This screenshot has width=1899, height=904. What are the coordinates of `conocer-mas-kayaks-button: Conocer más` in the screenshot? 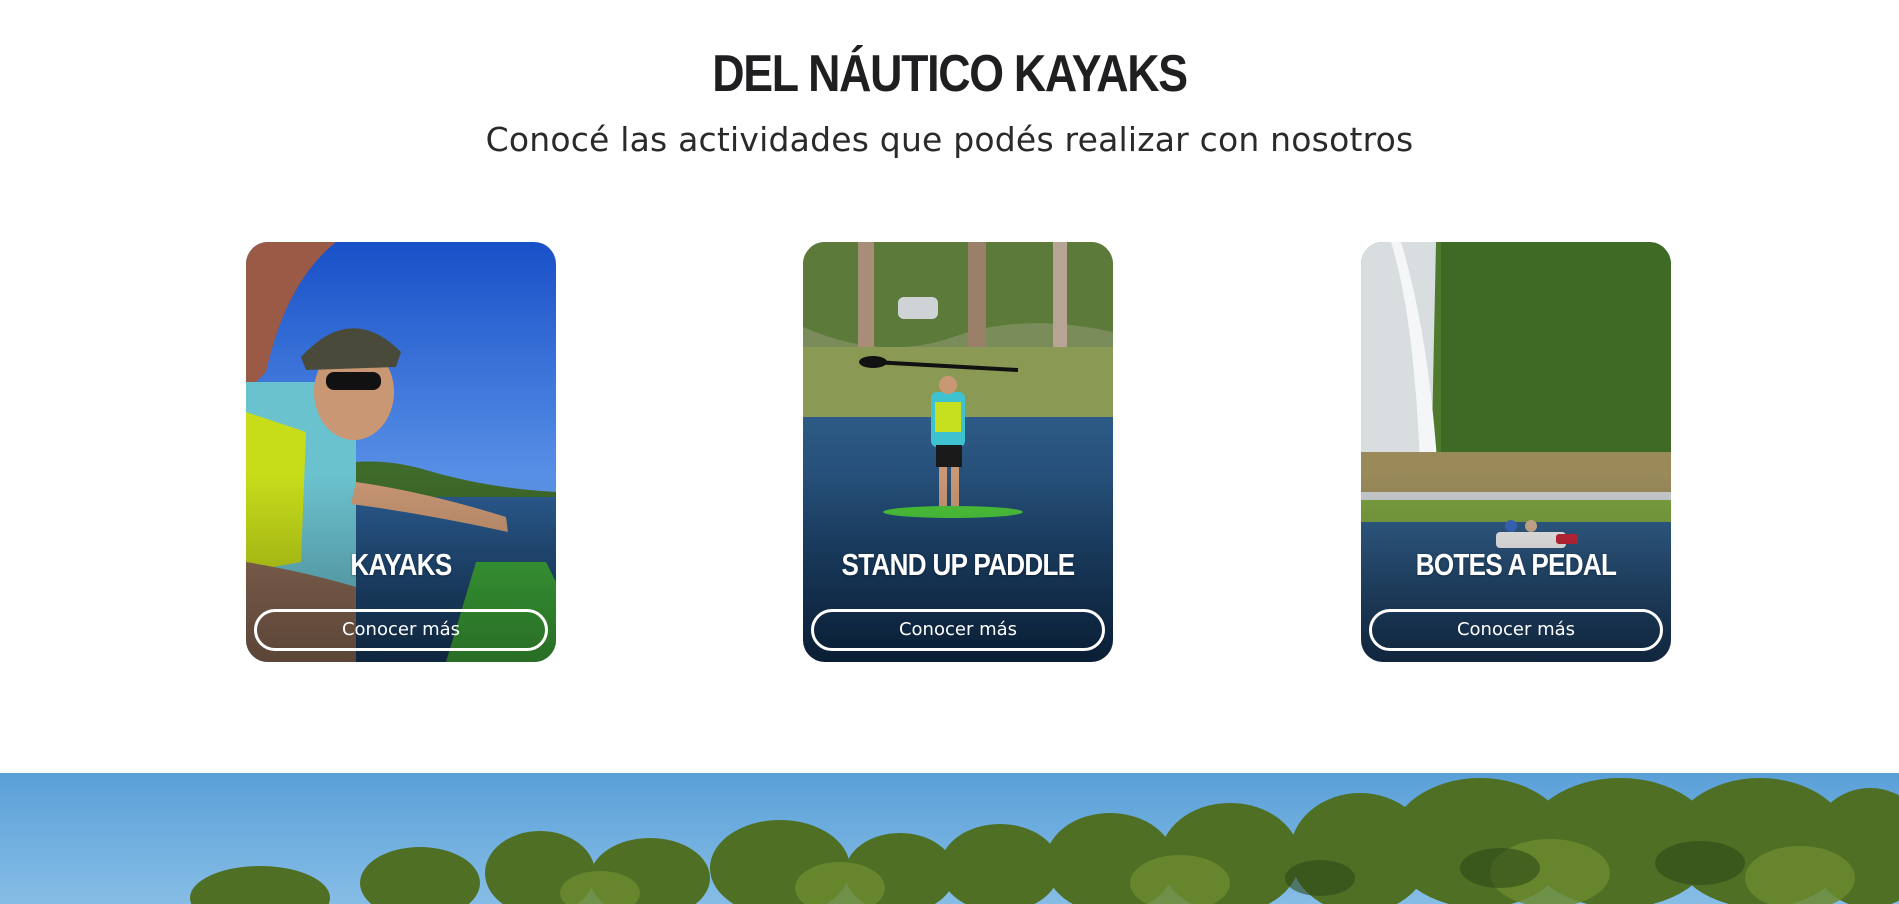 It's located at (401, 630).